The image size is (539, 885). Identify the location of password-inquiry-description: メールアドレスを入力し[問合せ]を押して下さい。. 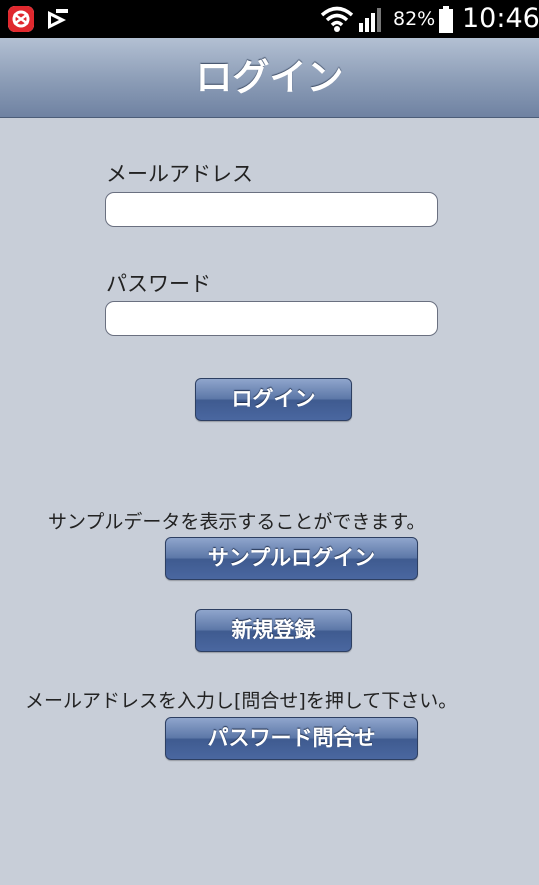
(241, 701).